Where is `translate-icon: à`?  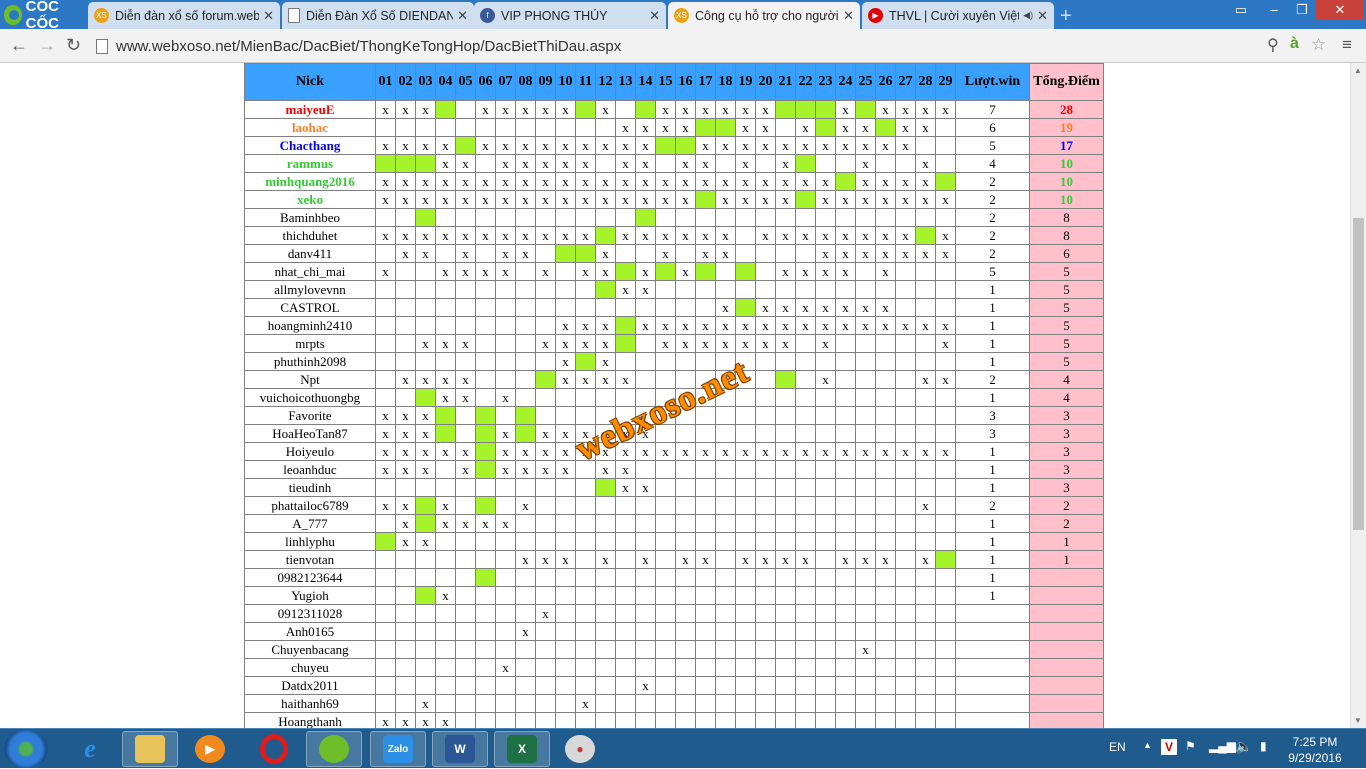
translate-icon: à is located at coordinates (1294, 44).